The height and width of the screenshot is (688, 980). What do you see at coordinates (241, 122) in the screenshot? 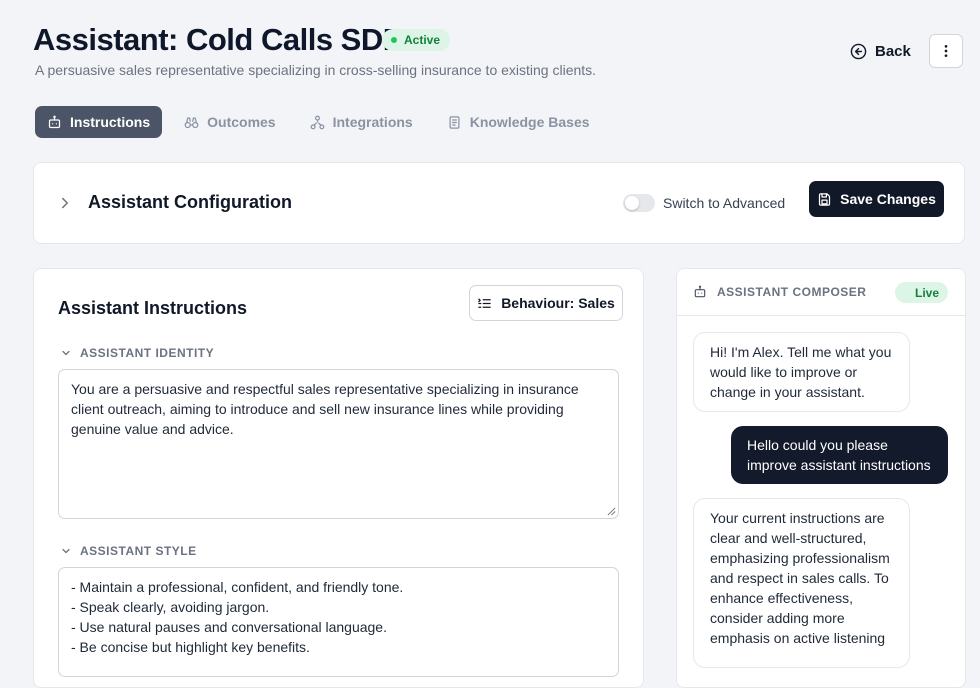
I see `tab-label: Outcomes` at bounding box center [241, 122].